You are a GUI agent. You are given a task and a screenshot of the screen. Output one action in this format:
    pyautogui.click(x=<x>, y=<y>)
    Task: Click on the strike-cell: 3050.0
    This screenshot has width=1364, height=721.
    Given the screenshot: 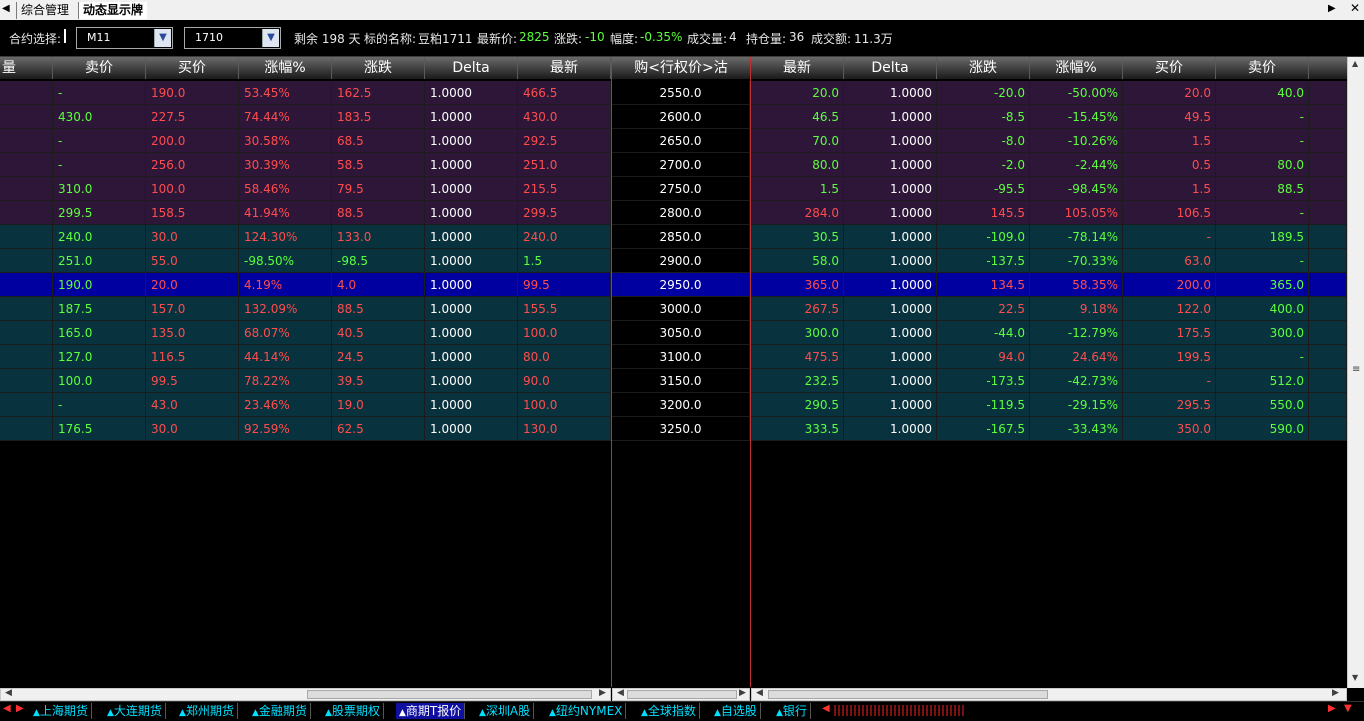 What is the action you would take?
    pyautogui.click(x=681, y=333)
    